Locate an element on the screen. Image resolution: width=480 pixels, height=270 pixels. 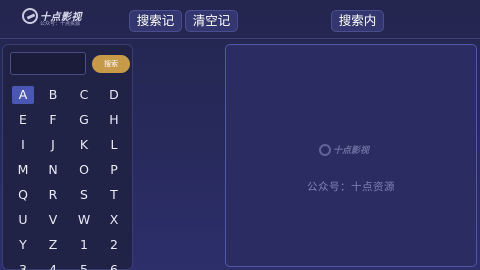
key-6: 6 is located at coordinates (114, 265).